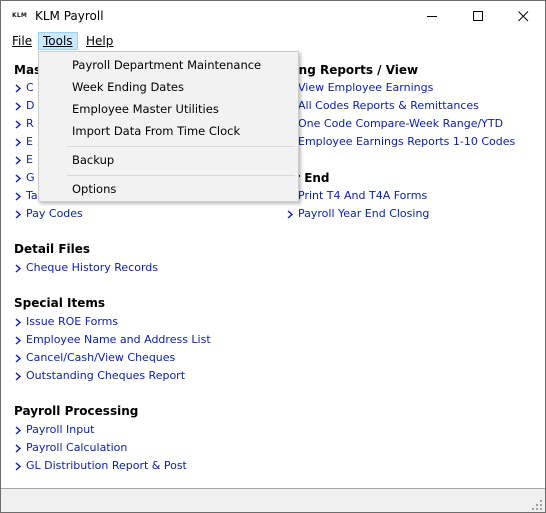 The image size is (546, 513). I want to click on menu-item-employee-master-utilities: Employee Master Utilities, so click(145, 109).